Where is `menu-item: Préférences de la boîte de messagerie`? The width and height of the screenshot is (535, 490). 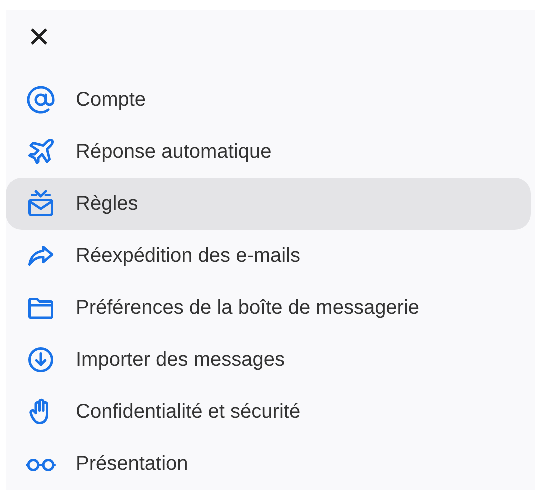
menu-item: Préférences de la boîte de messagerie is located at coordinates (268, 308).